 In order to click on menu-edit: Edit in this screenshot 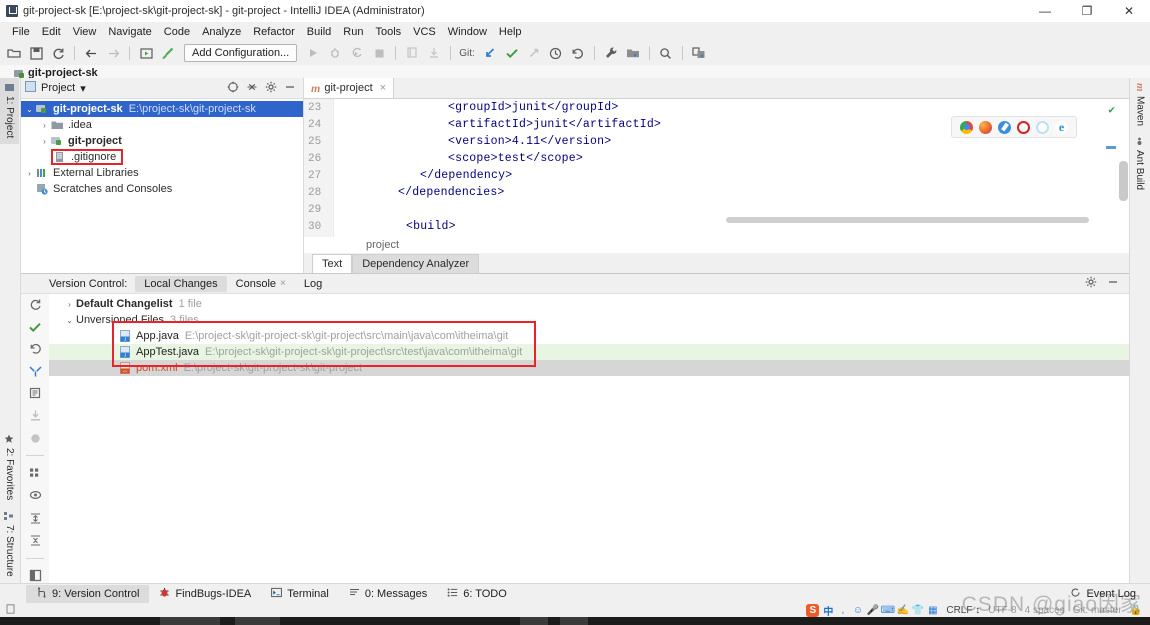, I will do `click(51, 32)`.